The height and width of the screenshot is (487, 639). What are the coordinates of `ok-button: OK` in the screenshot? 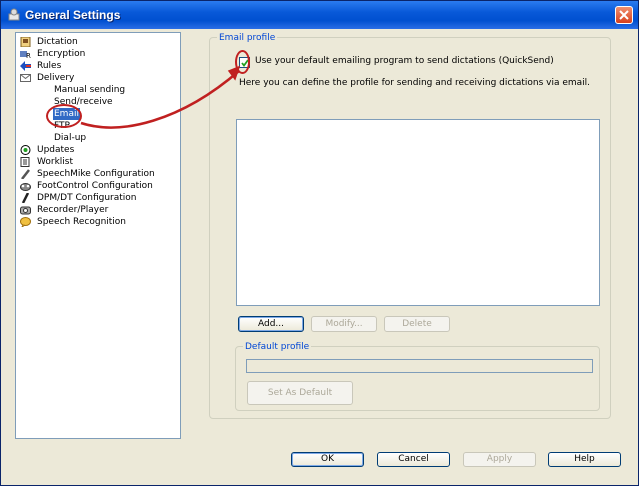 It's located at (327, 459).